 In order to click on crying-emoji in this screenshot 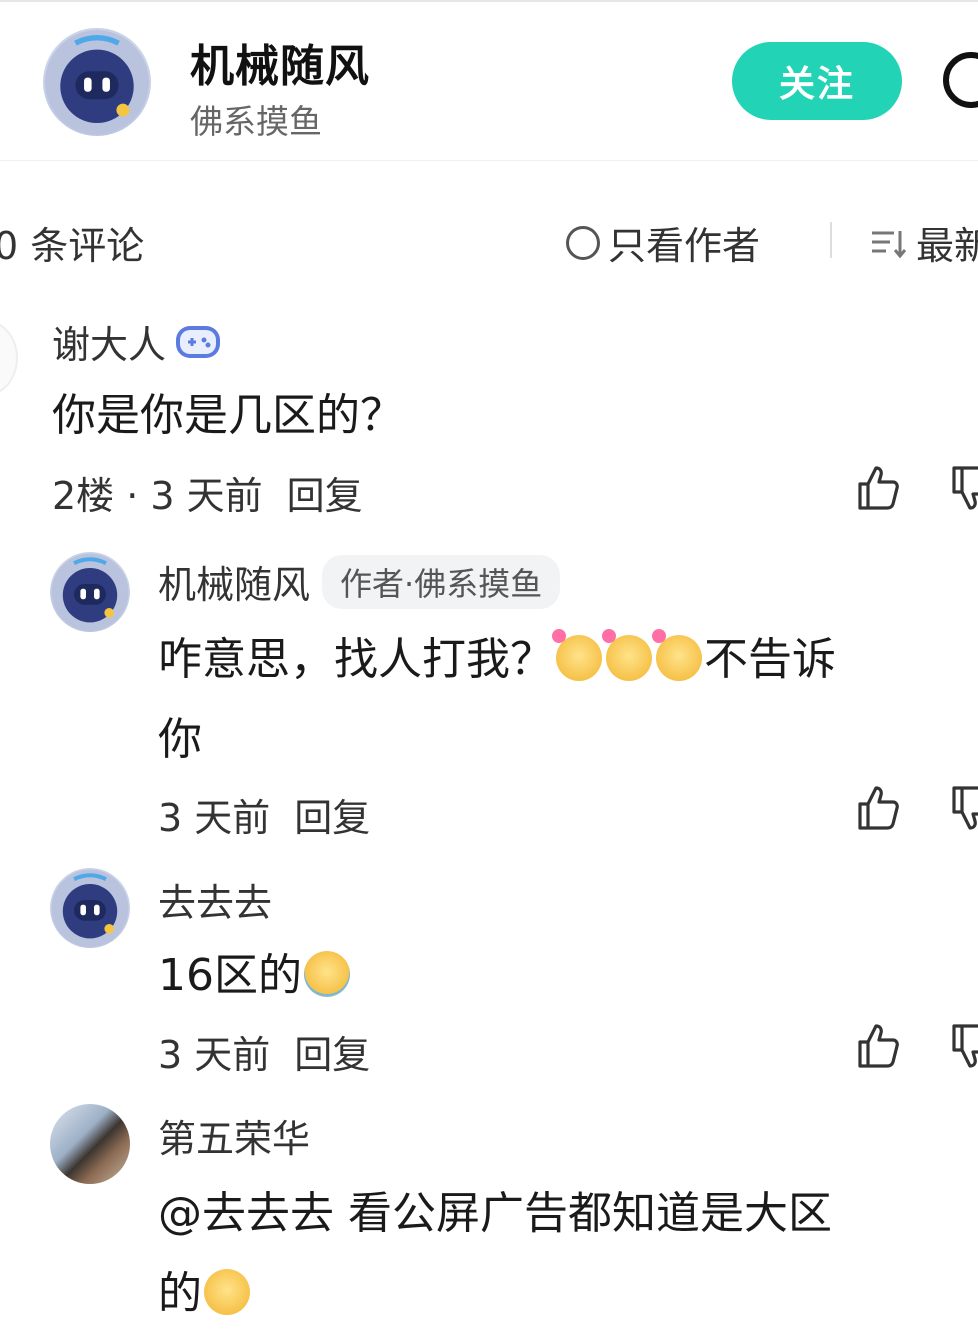, I will do `click(327, 974)`.